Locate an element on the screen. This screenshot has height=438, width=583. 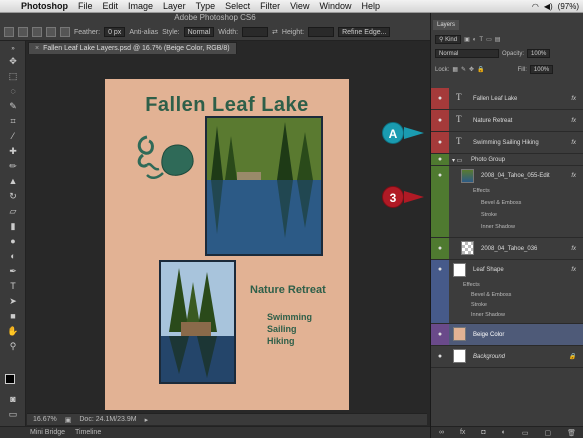
menu-photoshop: Photoshop is located at coordinates (44, 6).